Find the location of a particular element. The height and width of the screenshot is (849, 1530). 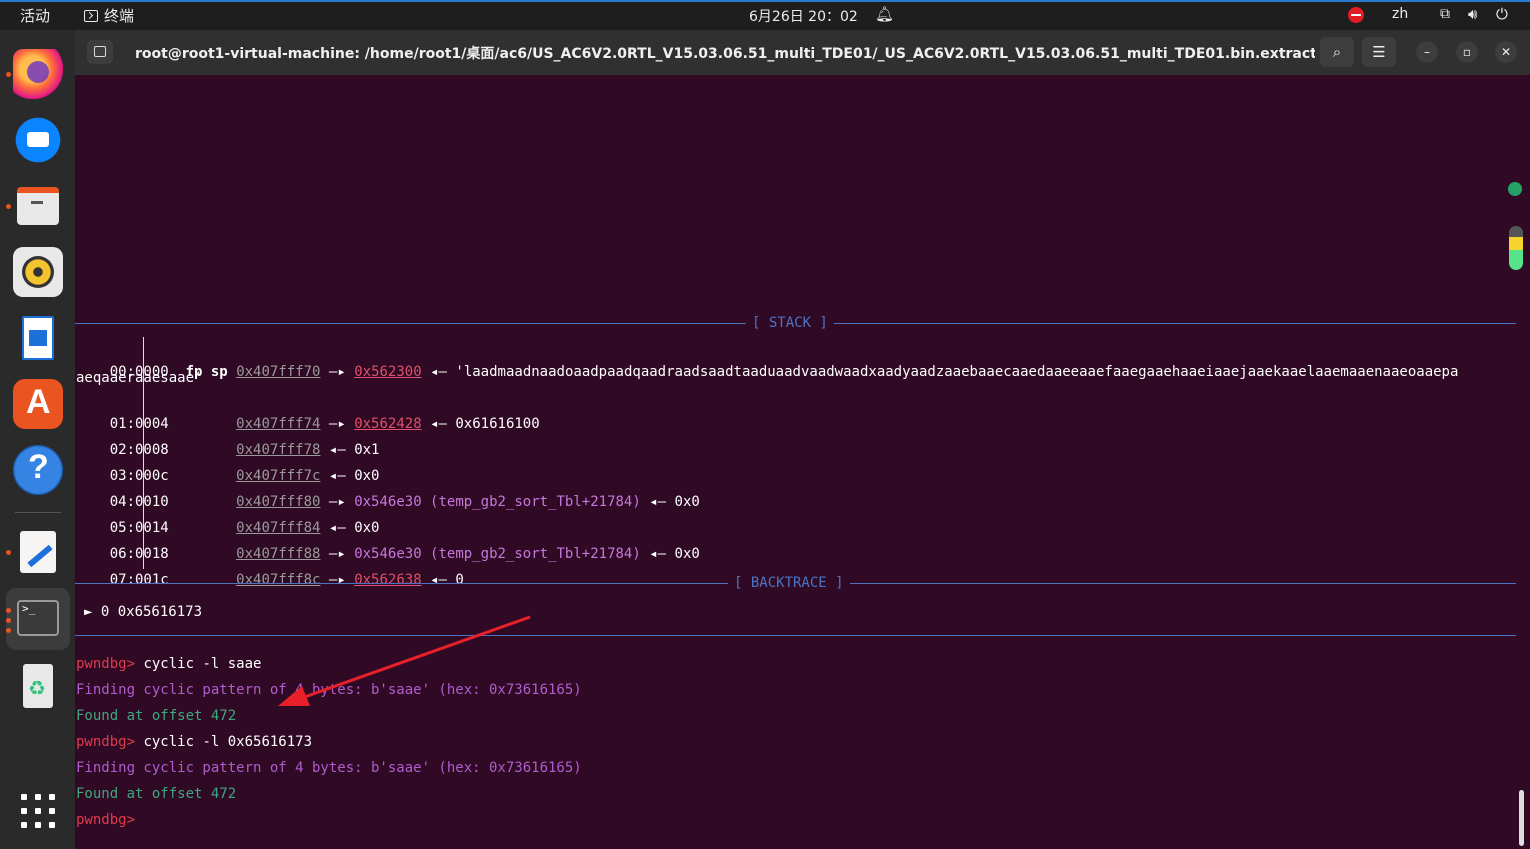

top-accent-line is located at coordinates (765, 1).